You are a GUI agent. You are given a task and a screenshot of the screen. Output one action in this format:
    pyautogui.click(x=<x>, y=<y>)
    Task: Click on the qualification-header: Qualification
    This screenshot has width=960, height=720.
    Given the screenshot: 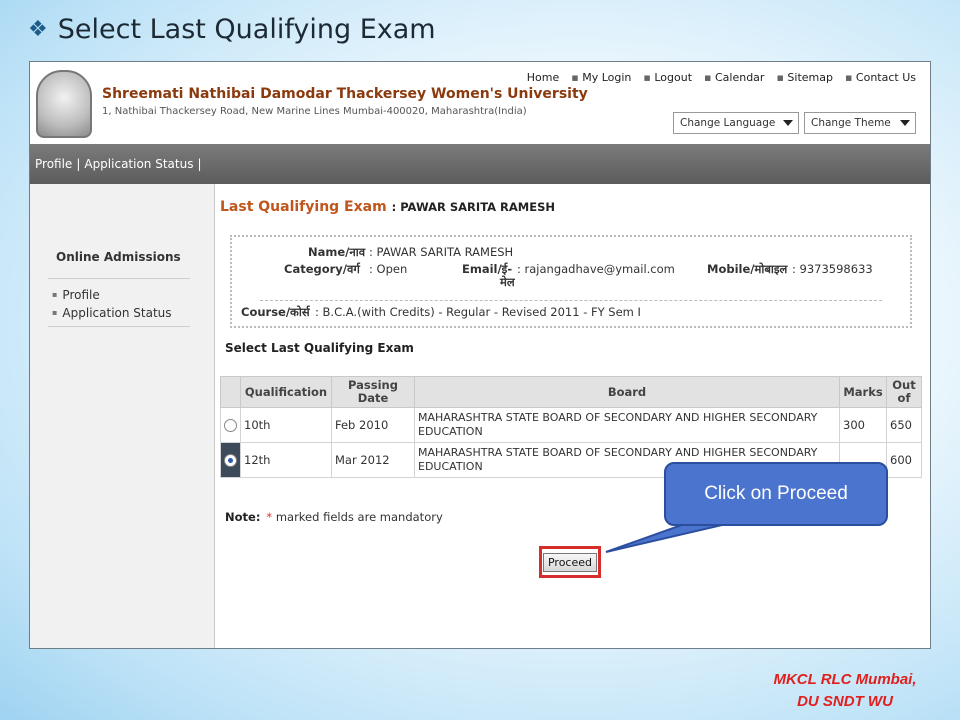 What is the action you would take?
    pyautogui.click(x=286, y=392)
    